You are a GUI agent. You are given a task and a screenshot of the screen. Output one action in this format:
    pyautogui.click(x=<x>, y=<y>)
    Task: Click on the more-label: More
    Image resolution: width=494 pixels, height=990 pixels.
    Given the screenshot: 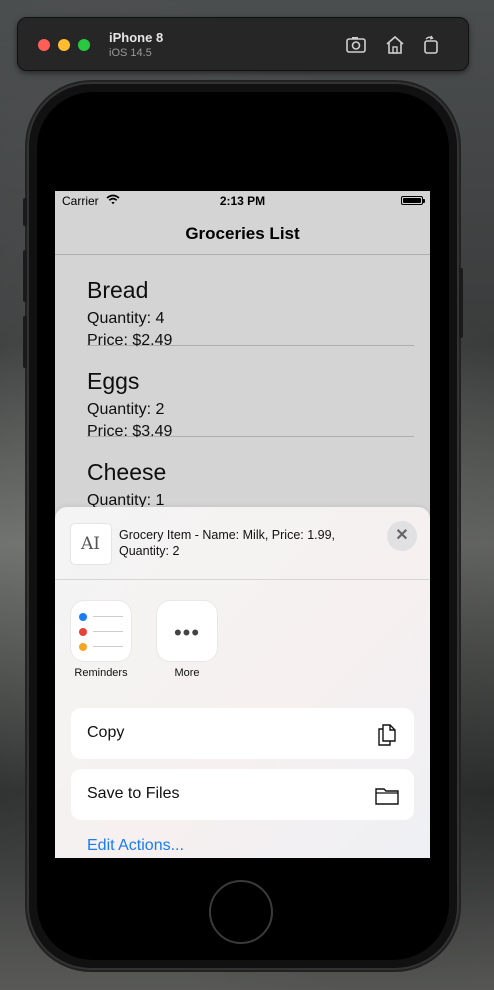 What is the action you would take?
    pyautogui.click(x=187, y=673)
    